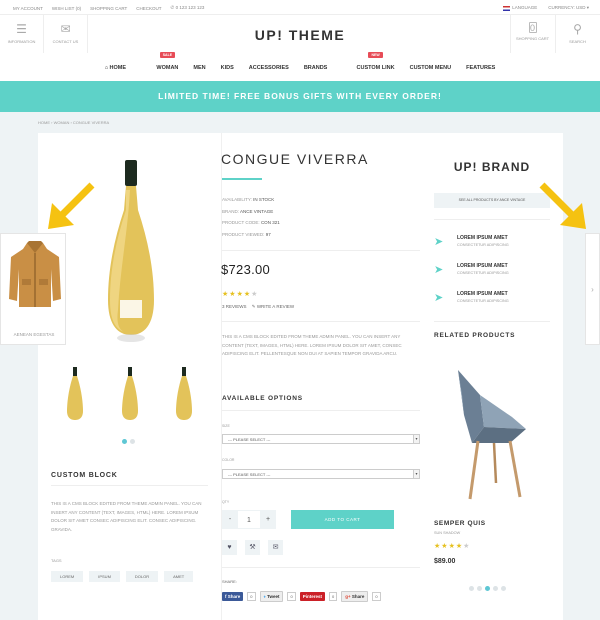  I want to click on related-product-price: $89.00, so click(445, 561).